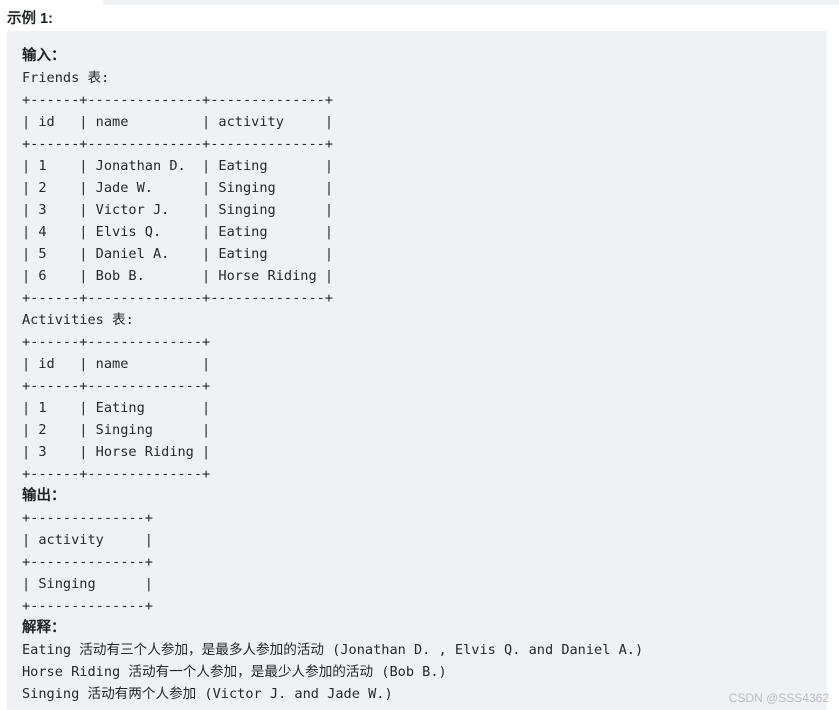 Image resolution: width=839 pixels, height=710 pixels. What do you see at coordinates (778, 698) in the screenshot?
I see `csdn-watermark: CSDN @SSS4362` at bounding box center [778, 698].